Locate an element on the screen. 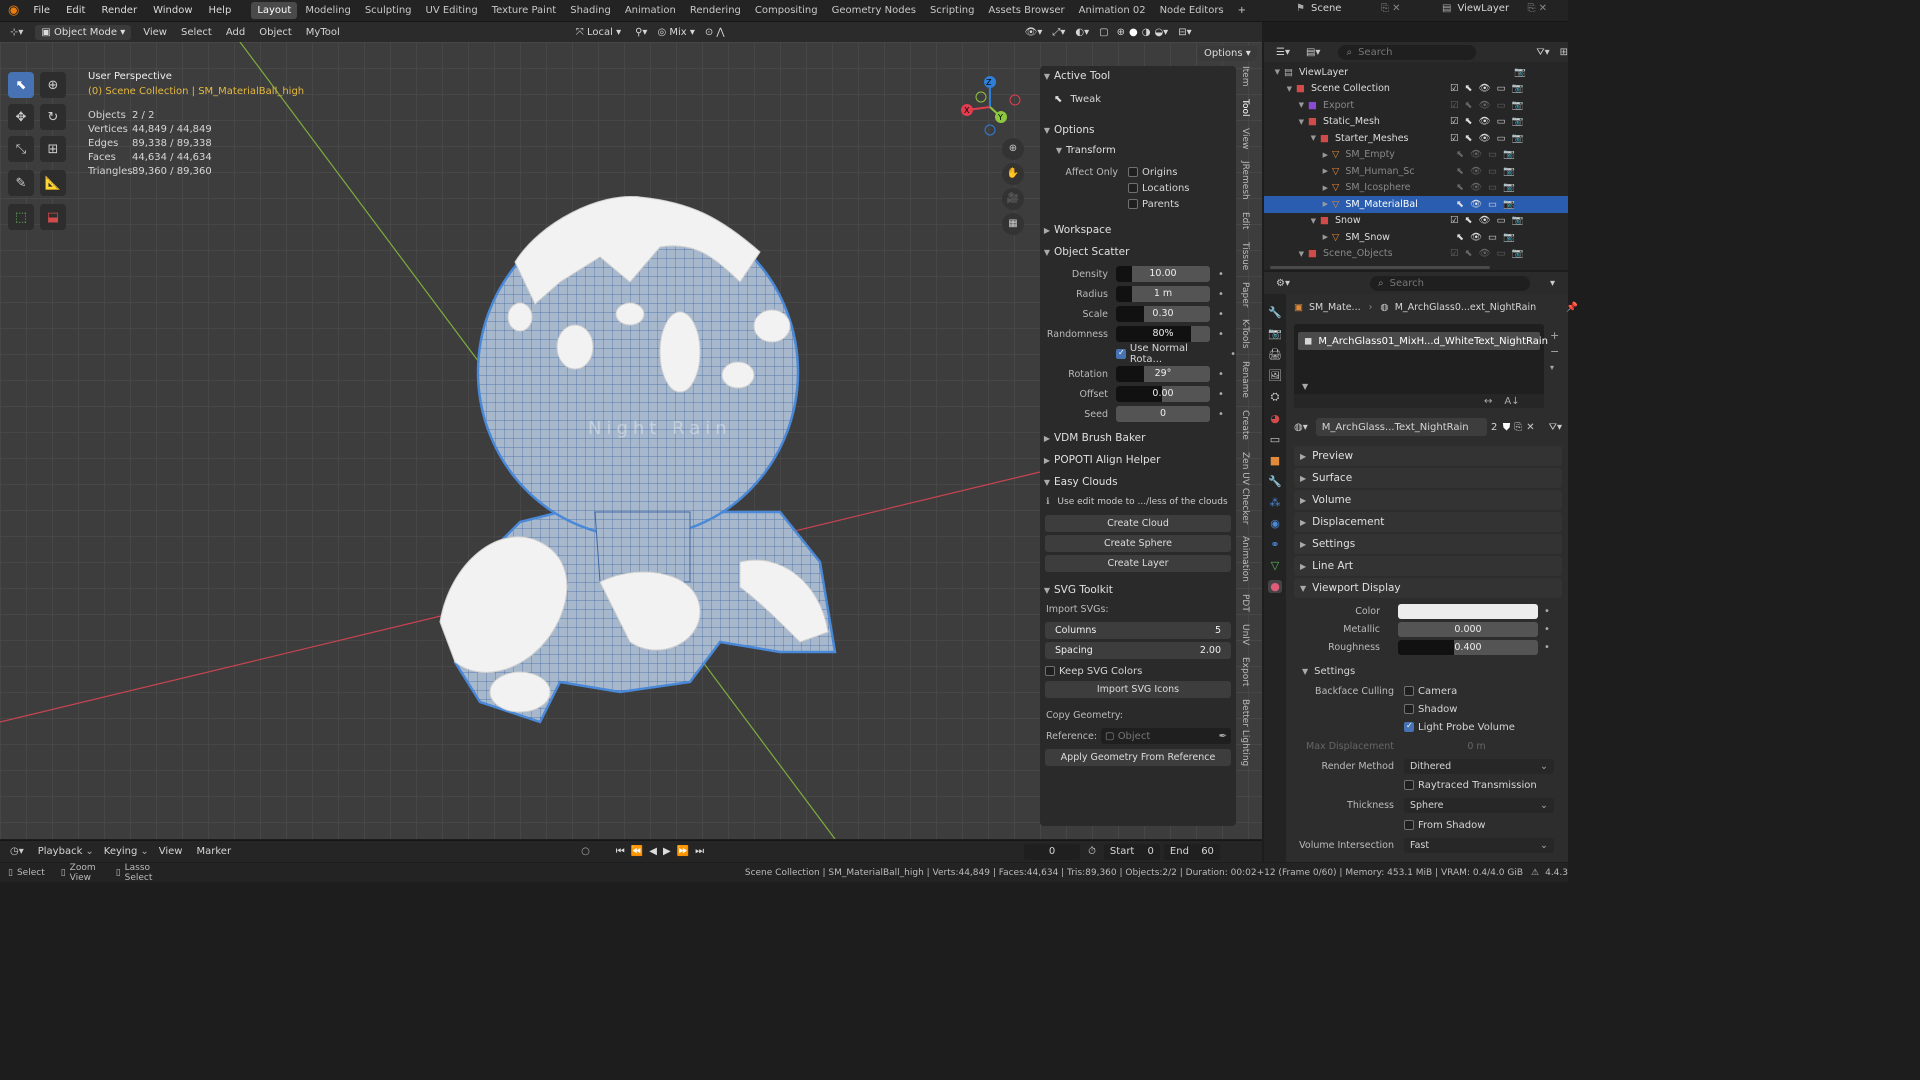 Image resolution: width=1920 pixels, height=1080 pixels. tab-scripting: Scripting is located at coordinates (952, 10).